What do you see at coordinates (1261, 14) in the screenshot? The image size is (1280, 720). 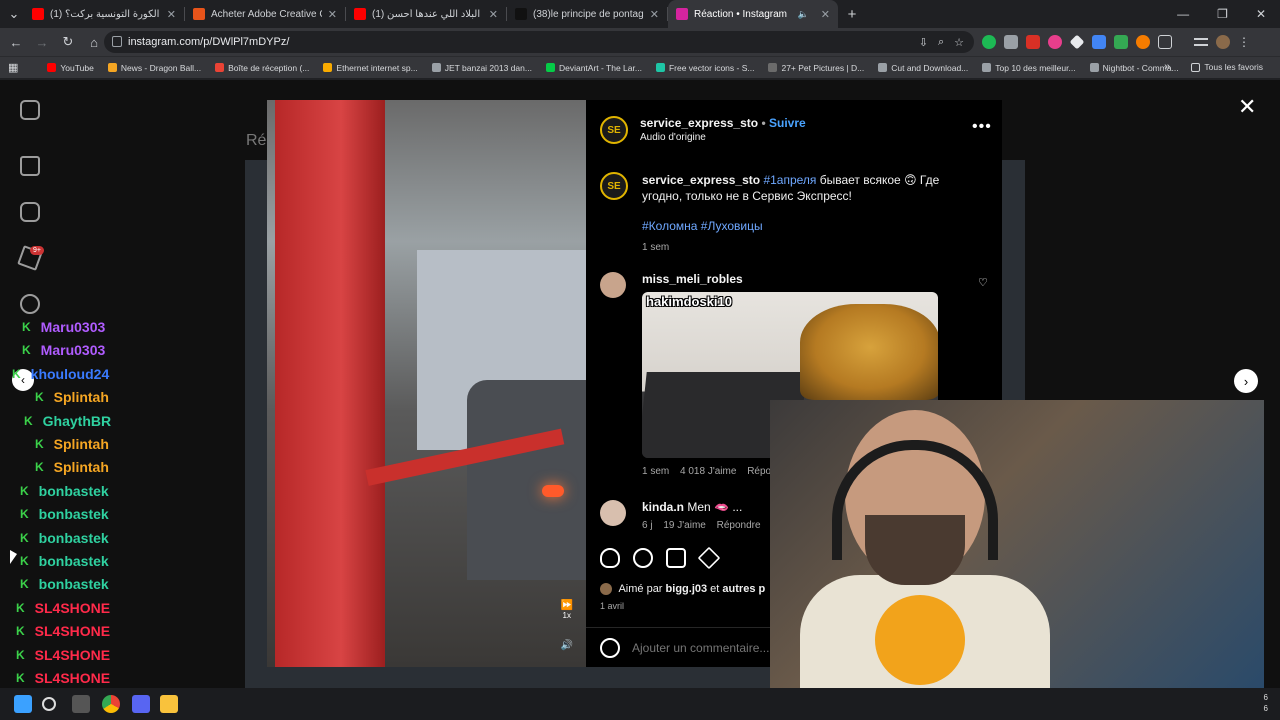 I see `close-window-button: ✕` at bounding box center [1261, 14].